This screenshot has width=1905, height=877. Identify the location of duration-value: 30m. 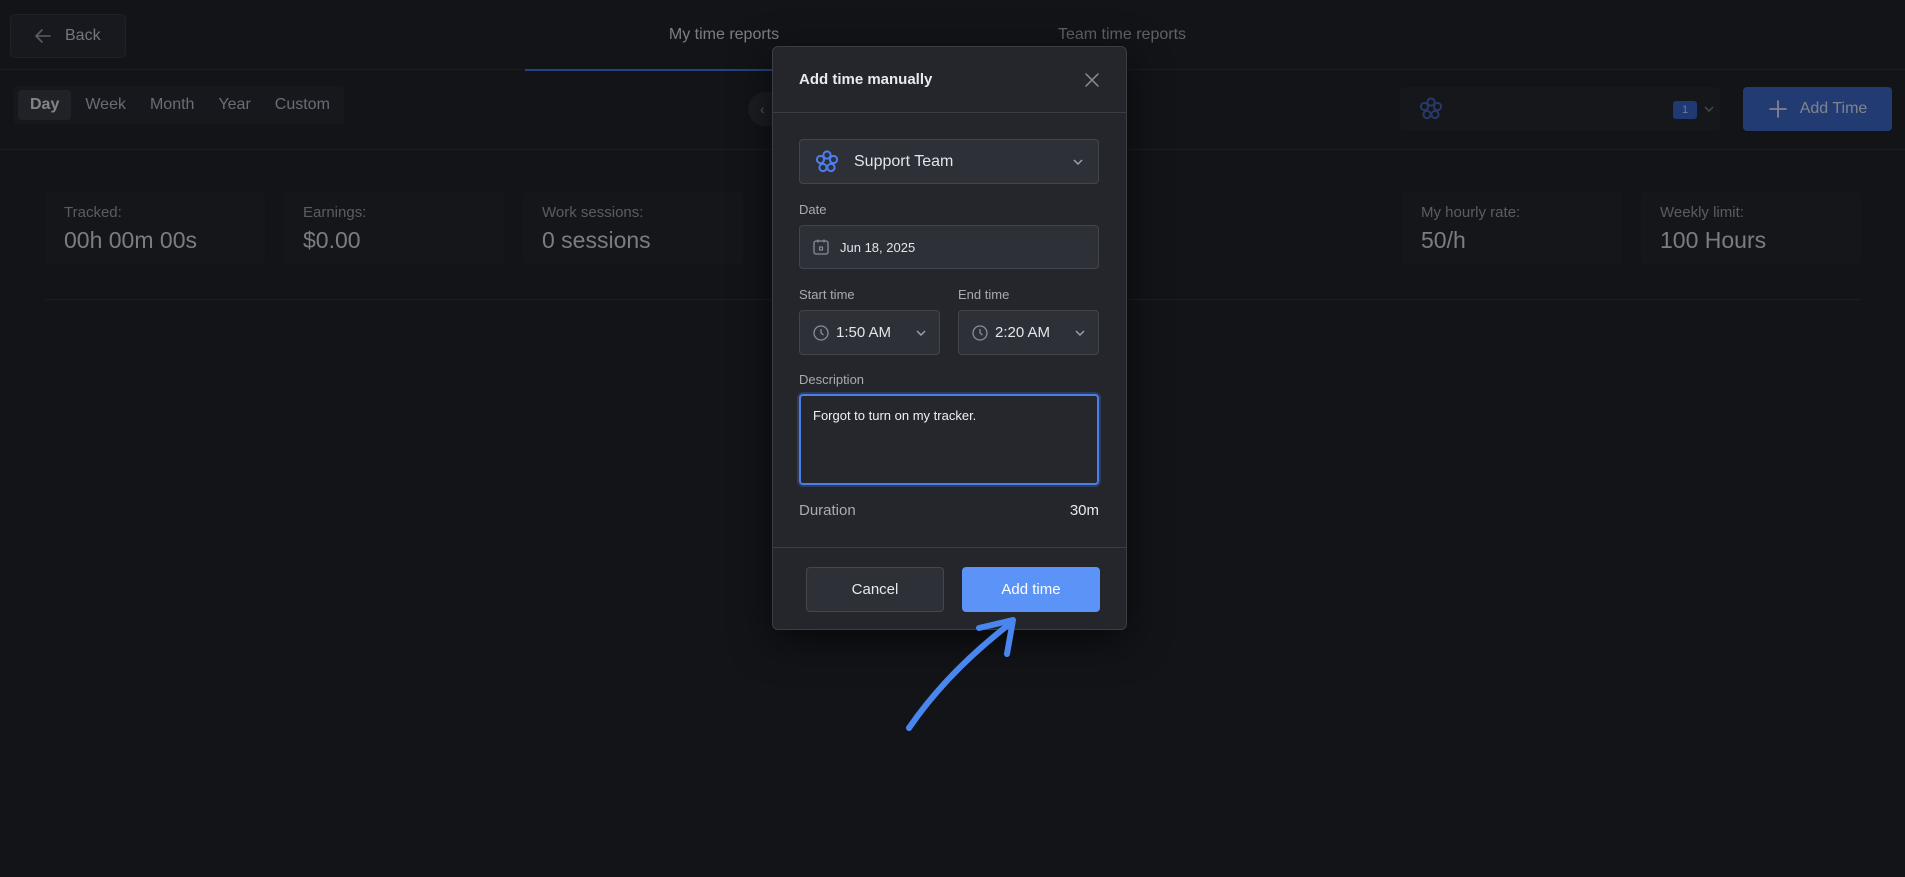
(1084, 510).